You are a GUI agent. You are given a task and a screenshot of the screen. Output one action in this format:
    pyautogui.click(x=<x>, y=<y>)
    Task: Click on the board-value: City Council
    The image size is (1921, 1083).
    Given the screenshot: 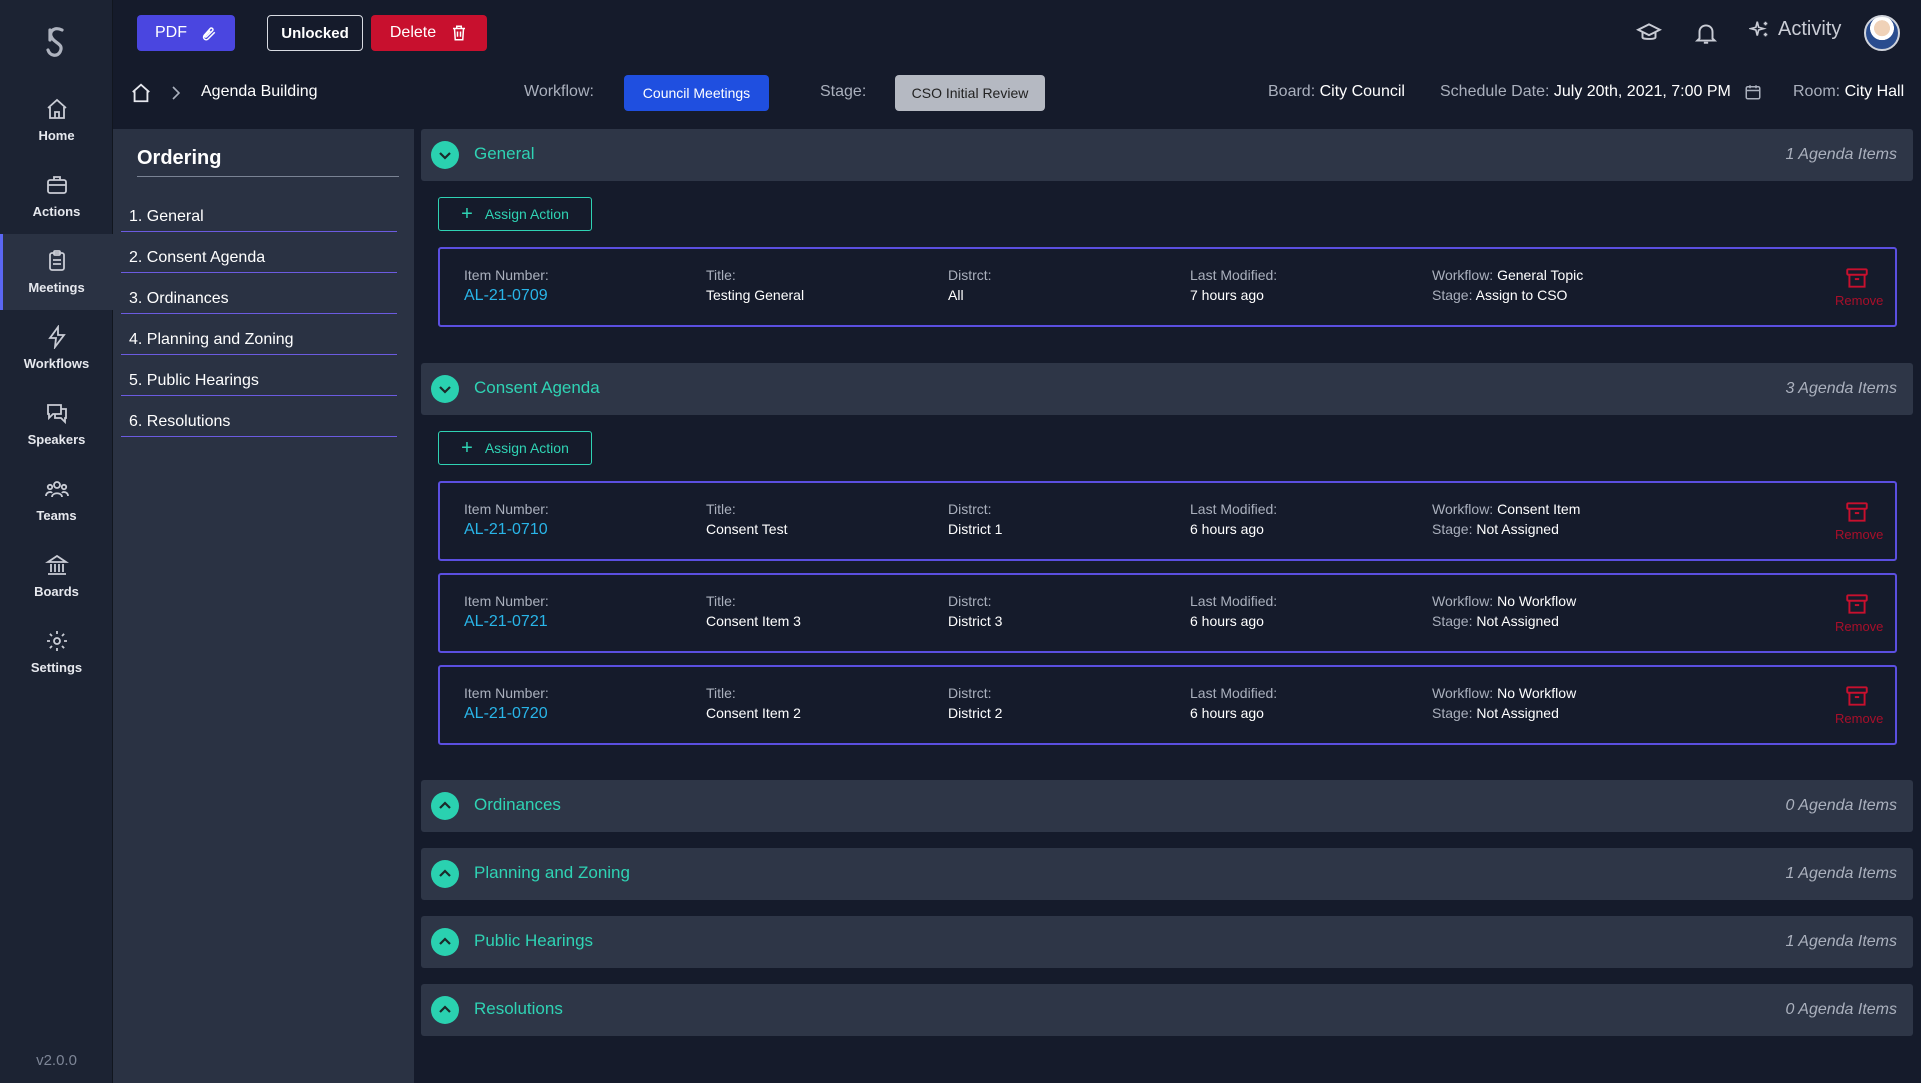 What is the action you would take?
    pyautogui.click(x=1362, y=91)
    